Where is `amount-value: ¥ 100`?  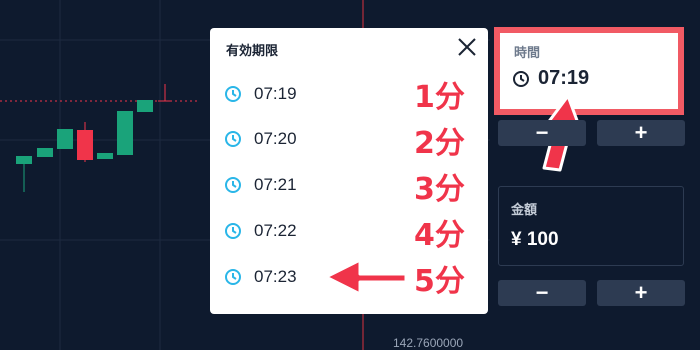
amount-value: ¥ 100 is located at coordinates (535, 239).